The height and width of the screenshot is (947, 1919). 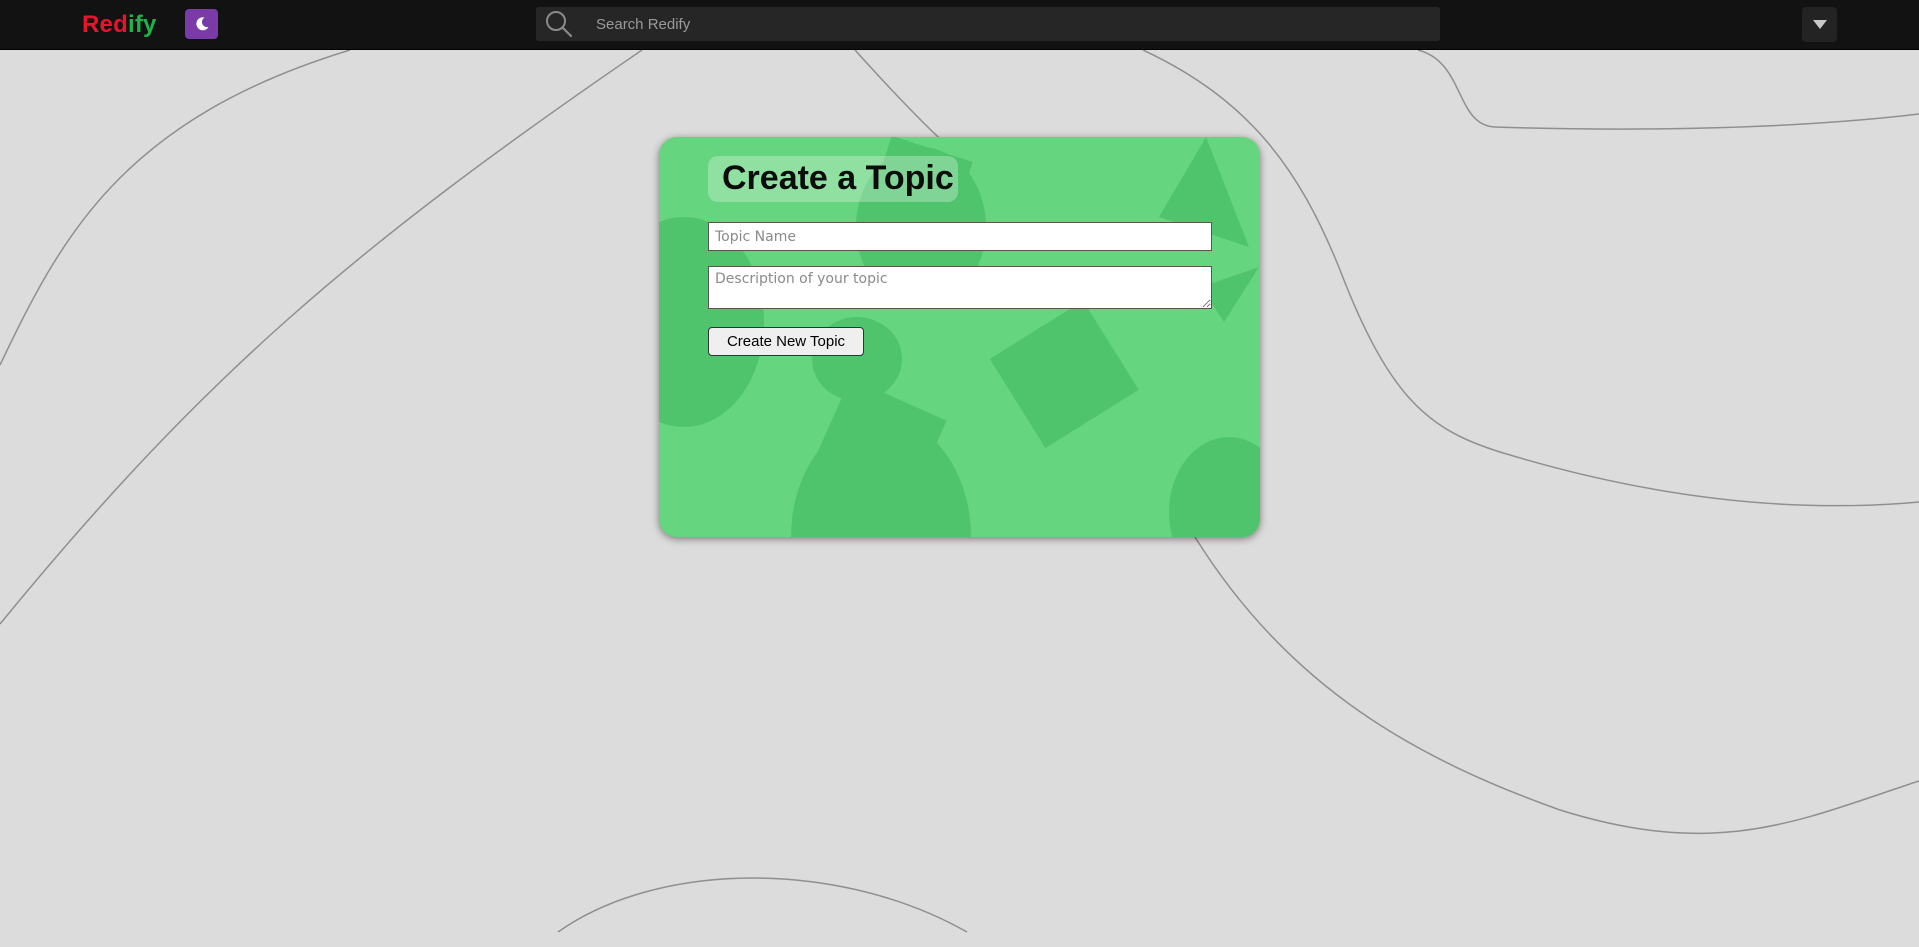 I want to click on user-menu-dropdown, so click(x=1819, y=24).